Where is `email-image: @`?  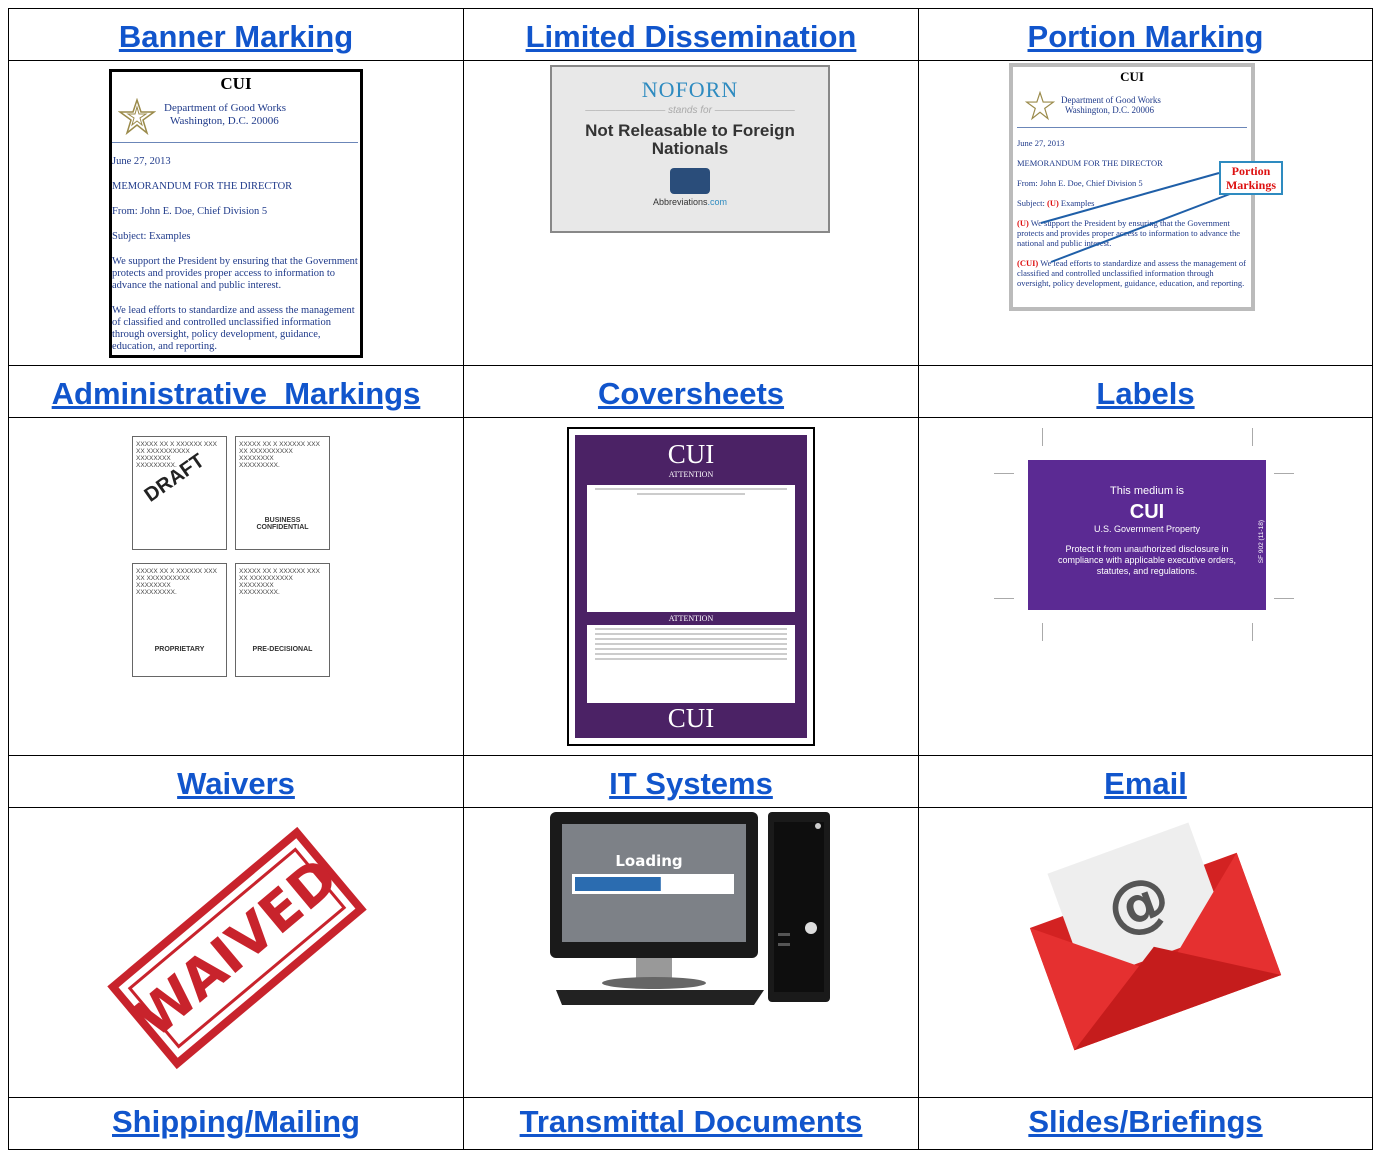 email-image: @ is located at coordinates (1145, 952).